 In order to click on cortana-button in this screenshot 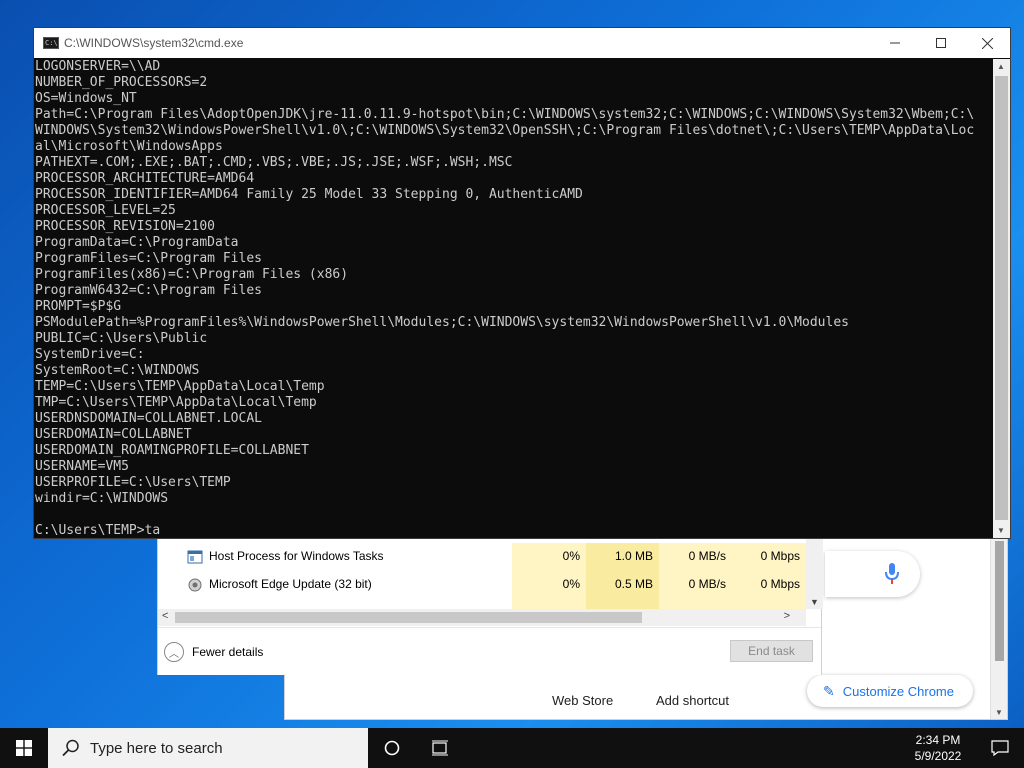, I will do `click(392, 748)`.